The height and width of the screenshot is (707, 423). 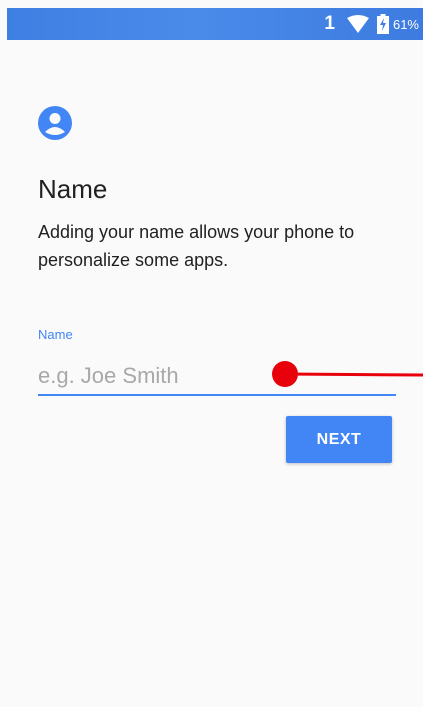 What do you see at coordinates (339, 439) in the screenshot?
I see `next-button: NEXT` at bounding box center [339, 439].